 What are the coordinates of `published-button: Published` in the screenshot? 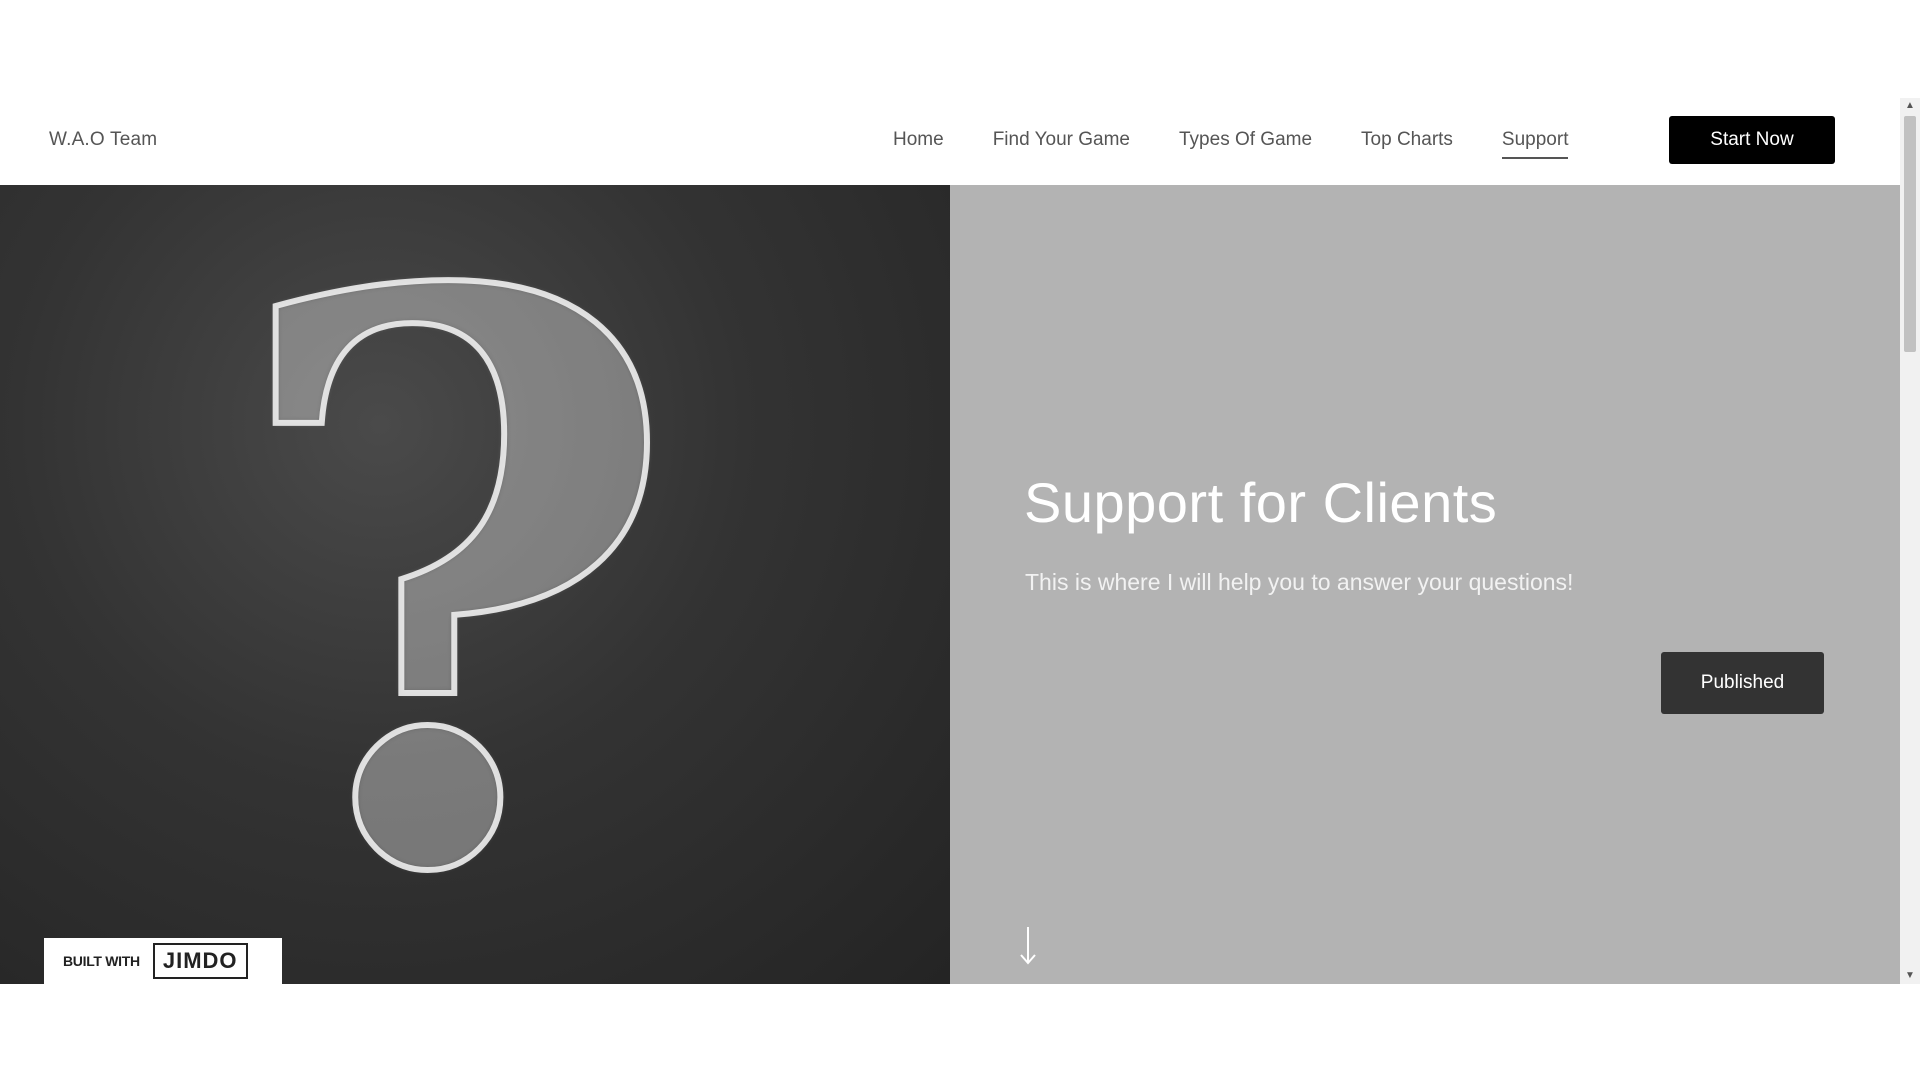 It's located at (1742, 683).